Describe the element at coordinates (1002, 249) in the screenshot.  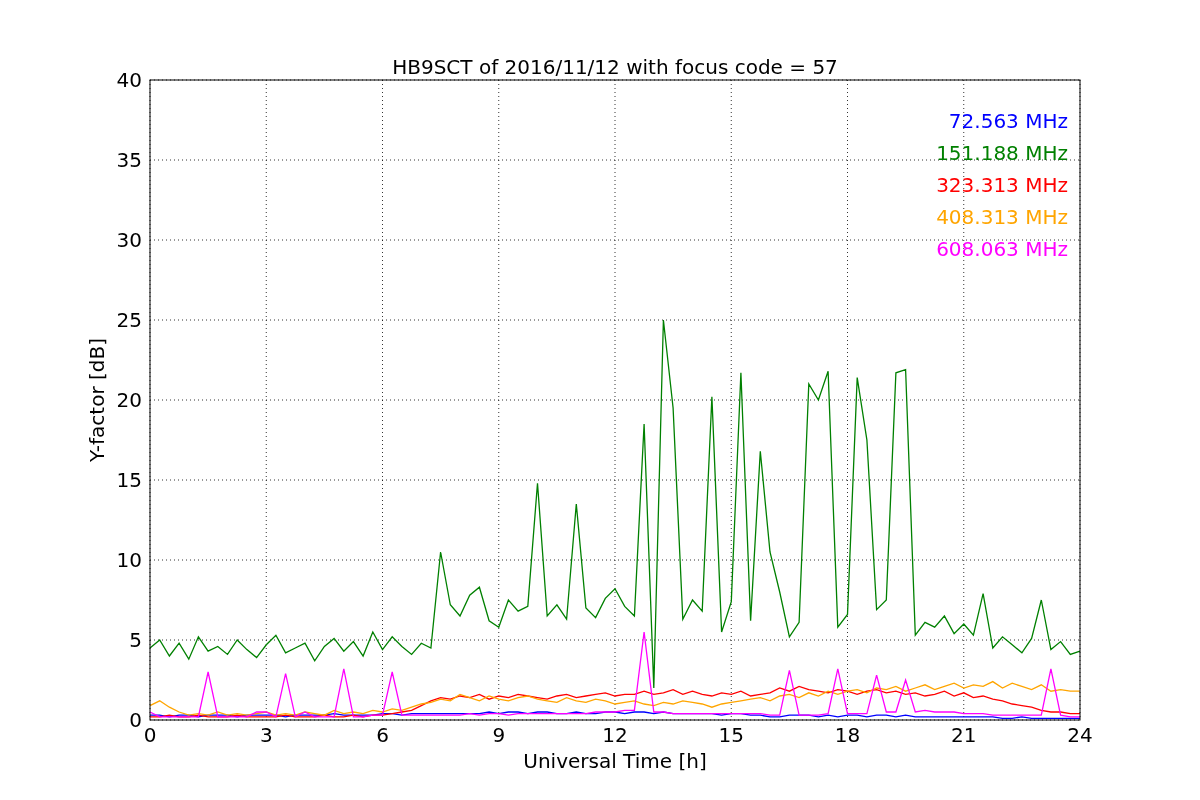
I see `legend-entry: 608.063 MHz` at that location.